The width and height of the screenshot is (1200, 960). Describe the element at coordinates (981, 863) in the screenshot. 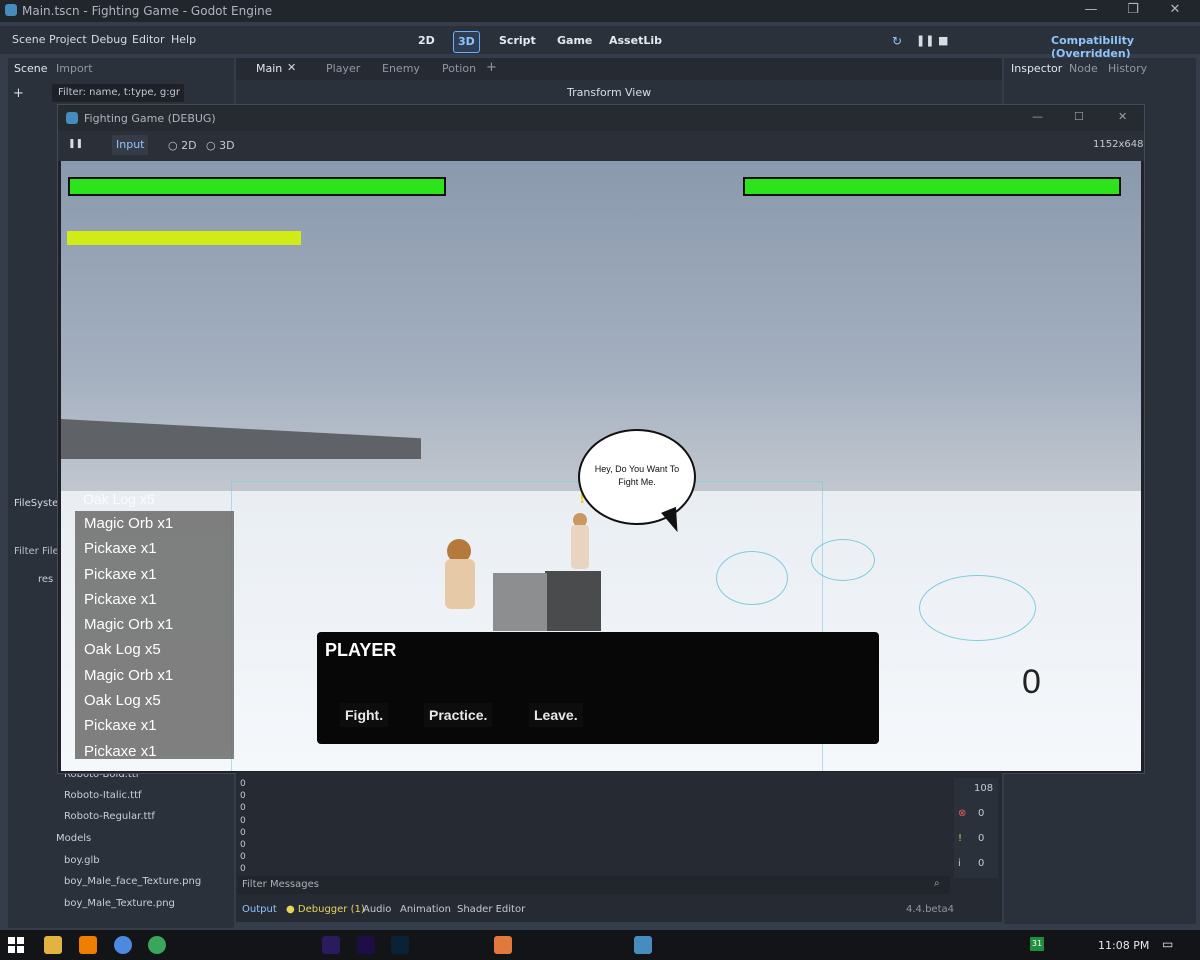

I see `info-count: 0` at that location.